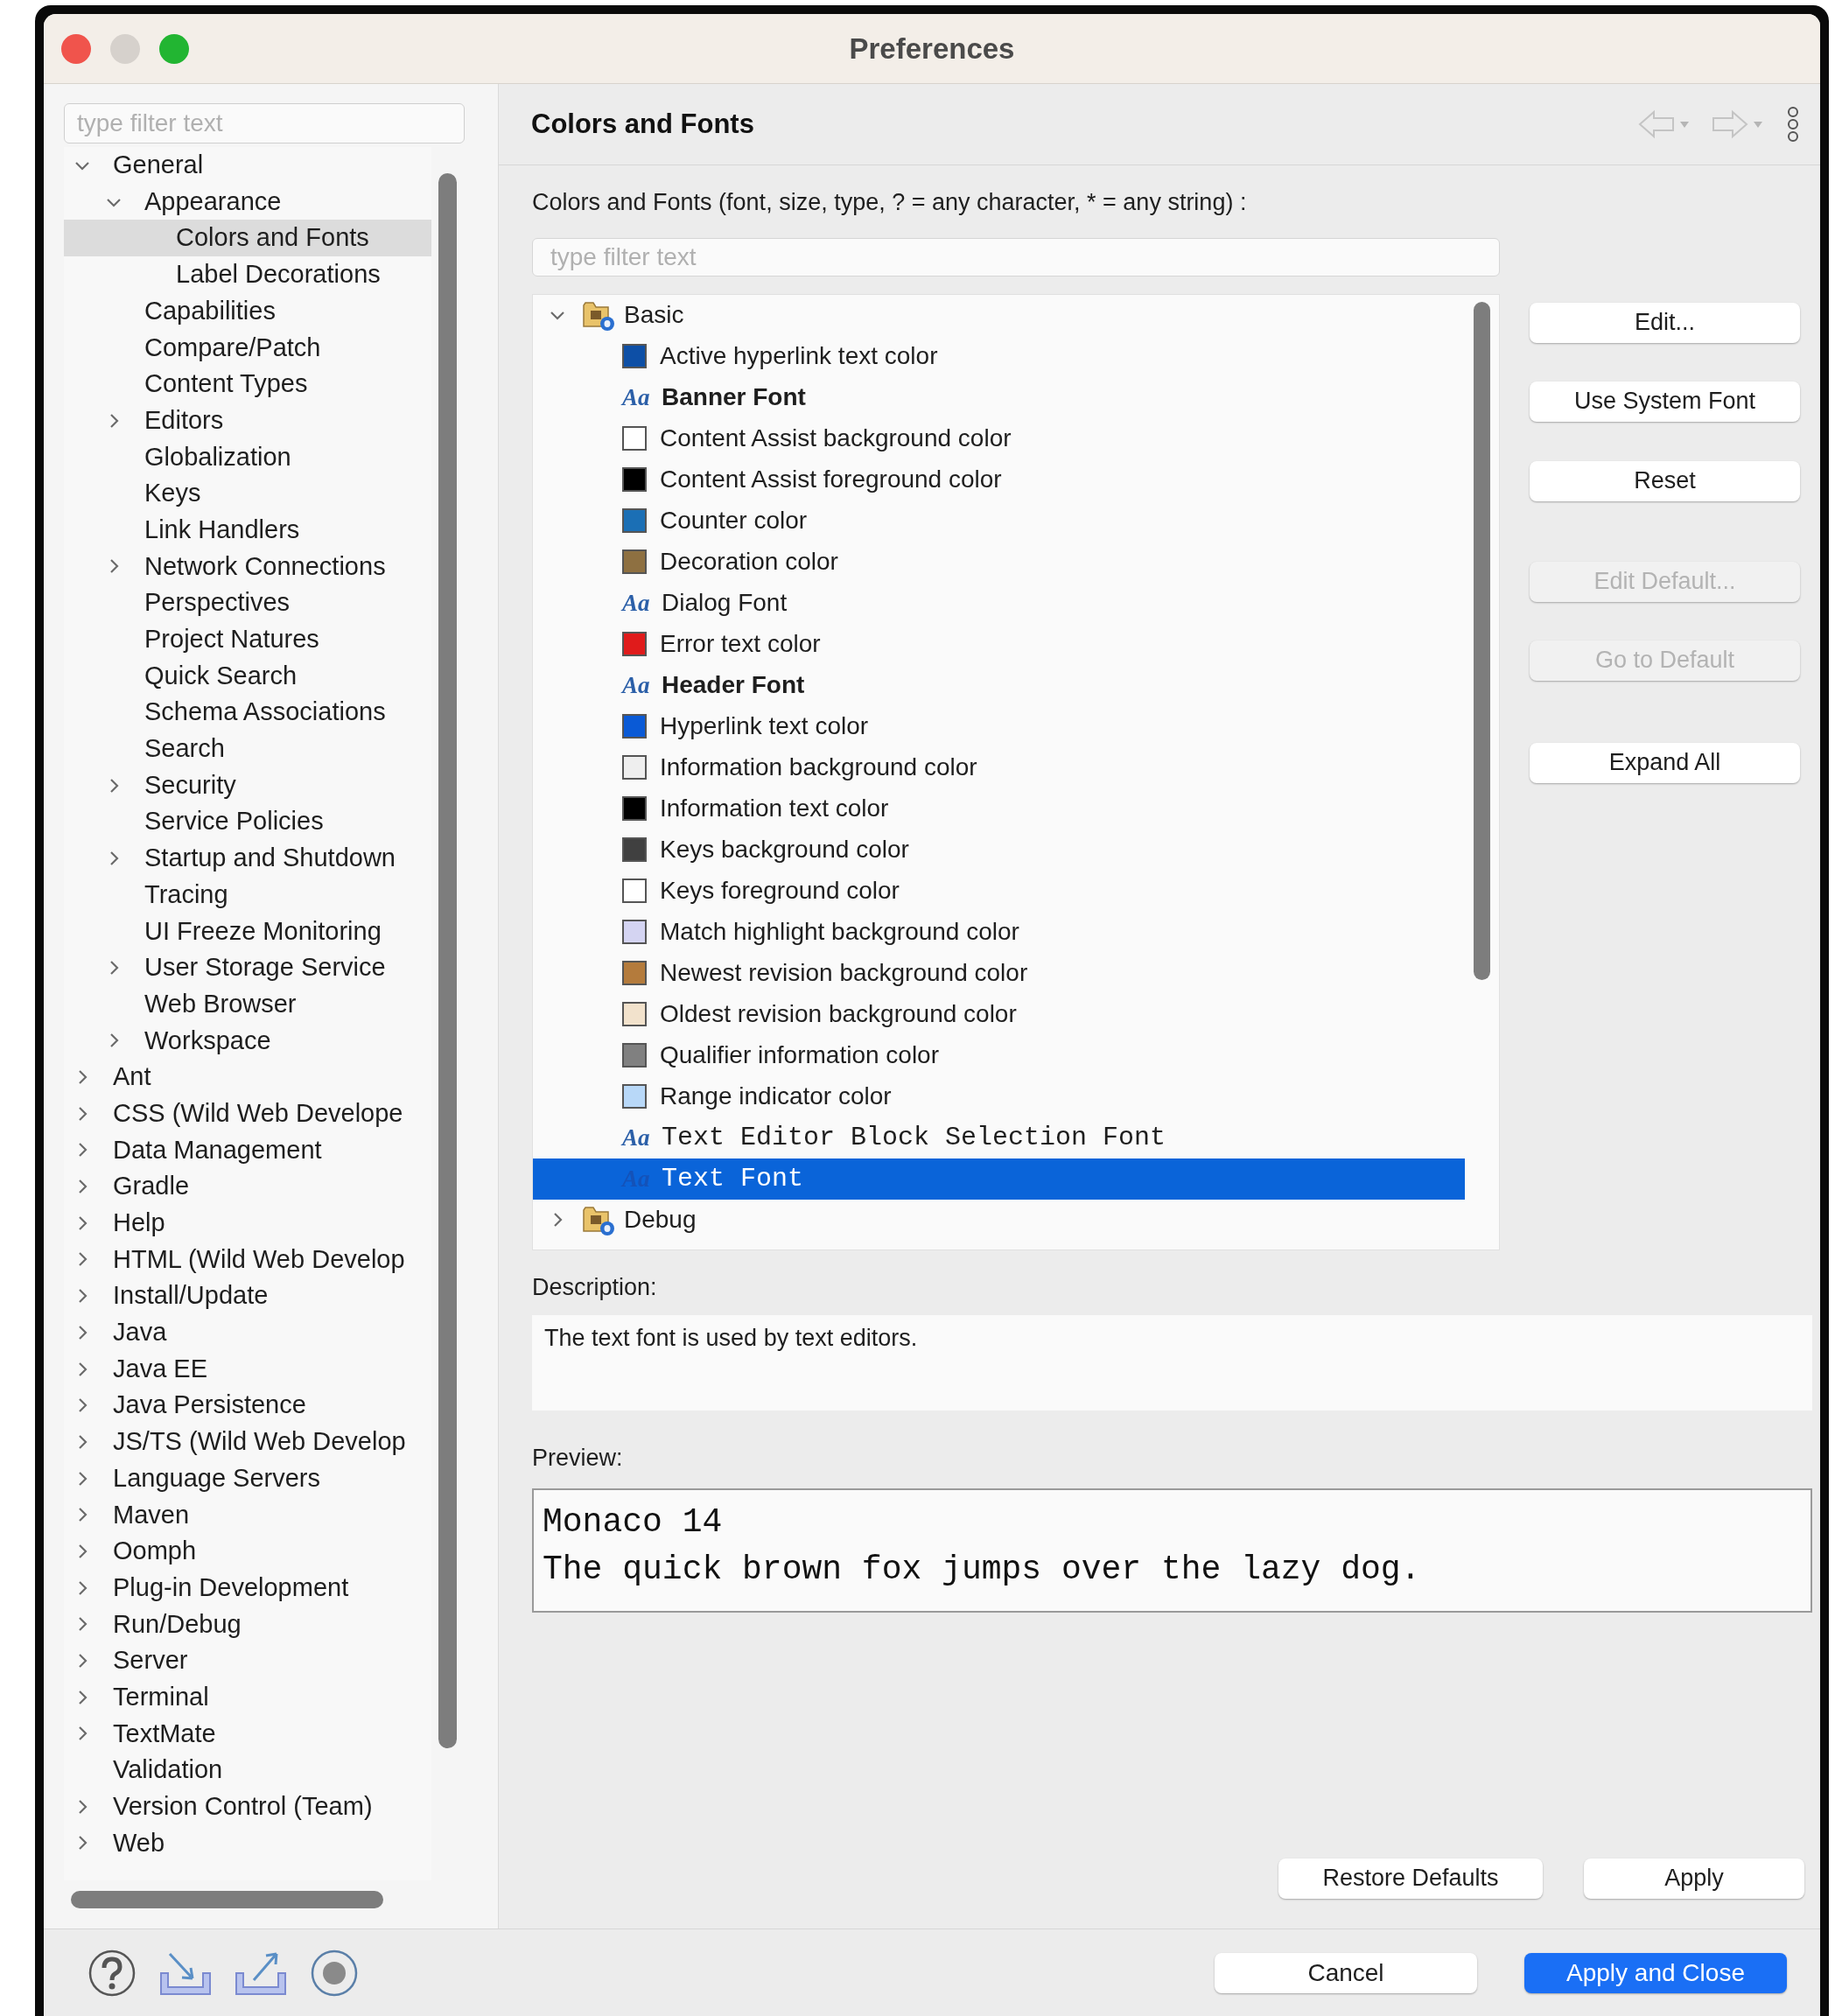  What do you see at coordinates (999, 315) in the screenshot?
I see `tree-item: Basic` at bounding box center [999, 315].